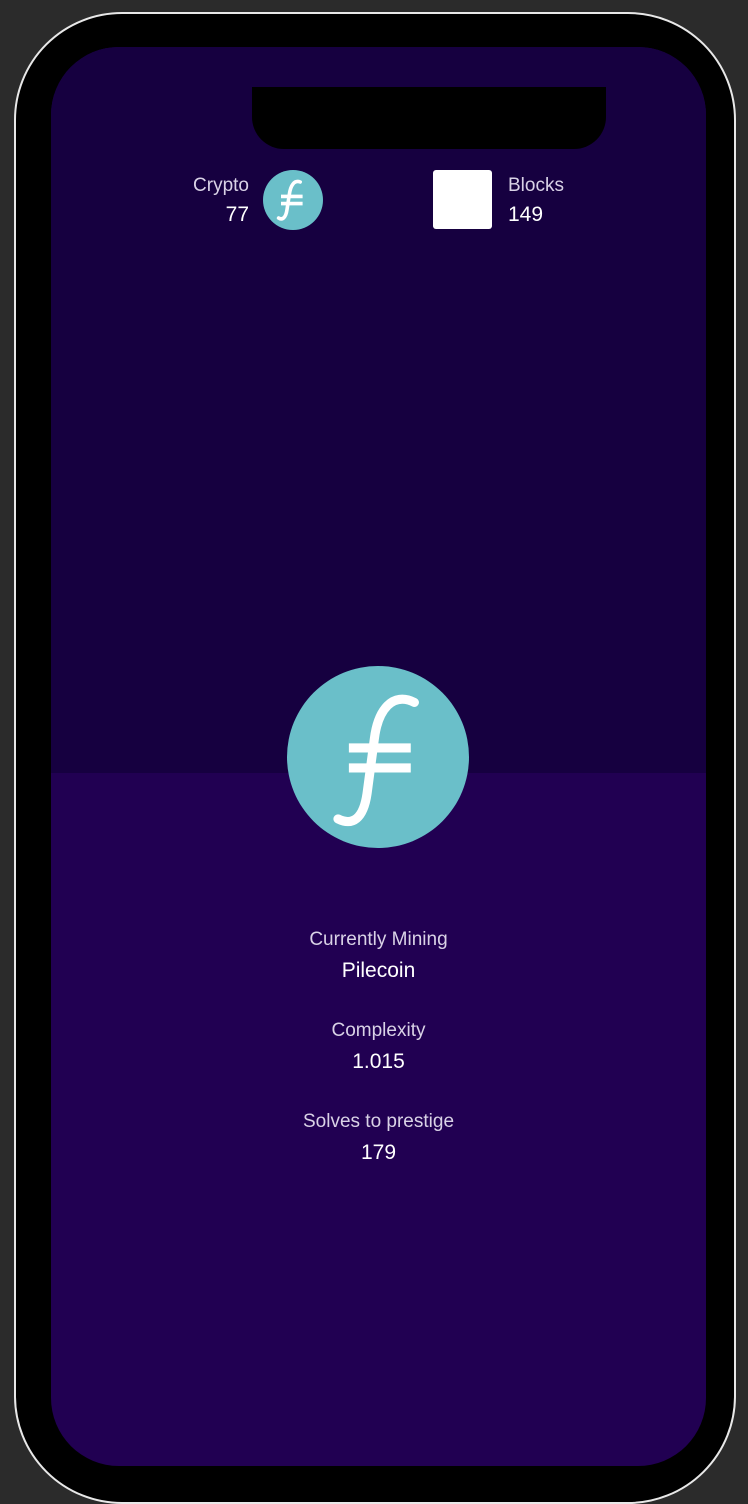  I want to click on crypto-label: Crypto, so click(221, 185).